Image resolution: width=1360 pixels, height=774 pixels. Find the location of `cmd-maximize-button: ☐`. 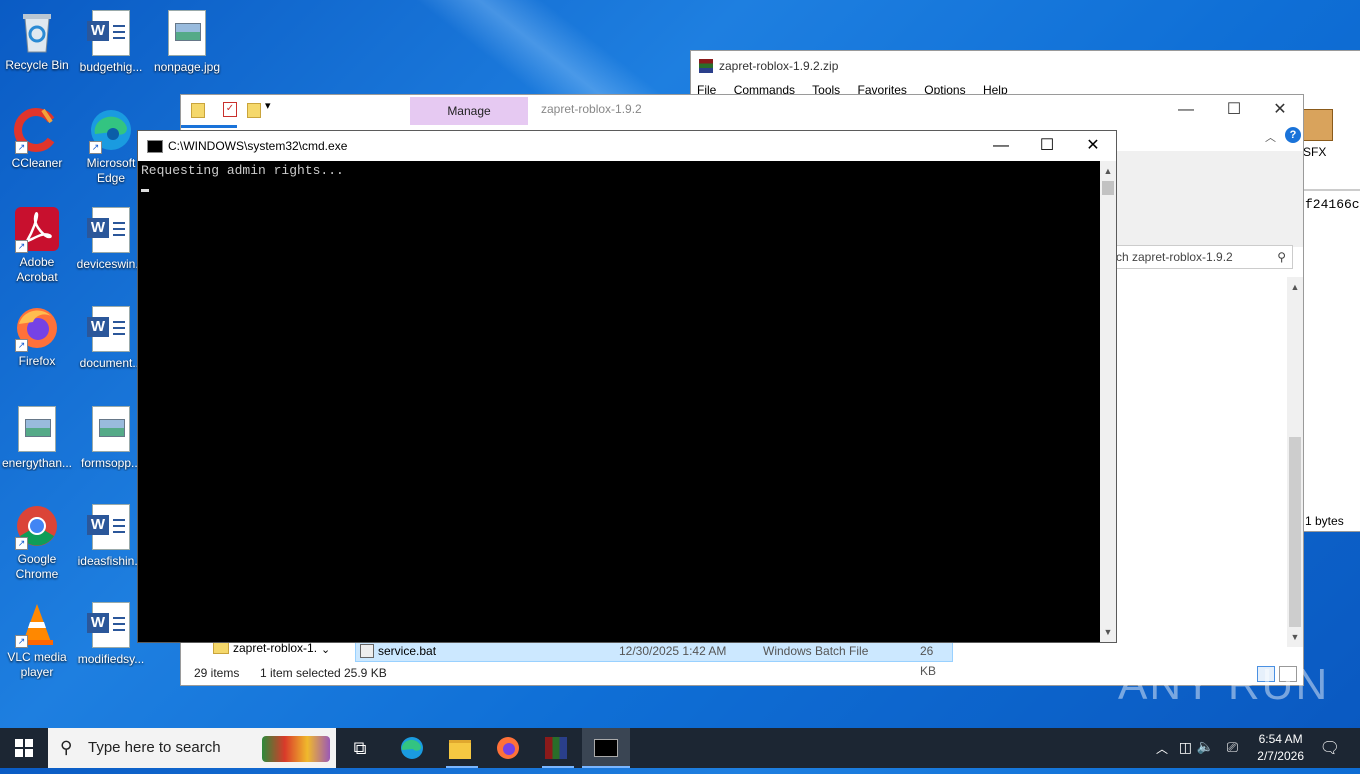

cmd-maximize-button: ☐ is located at coordinates (1047, 146).